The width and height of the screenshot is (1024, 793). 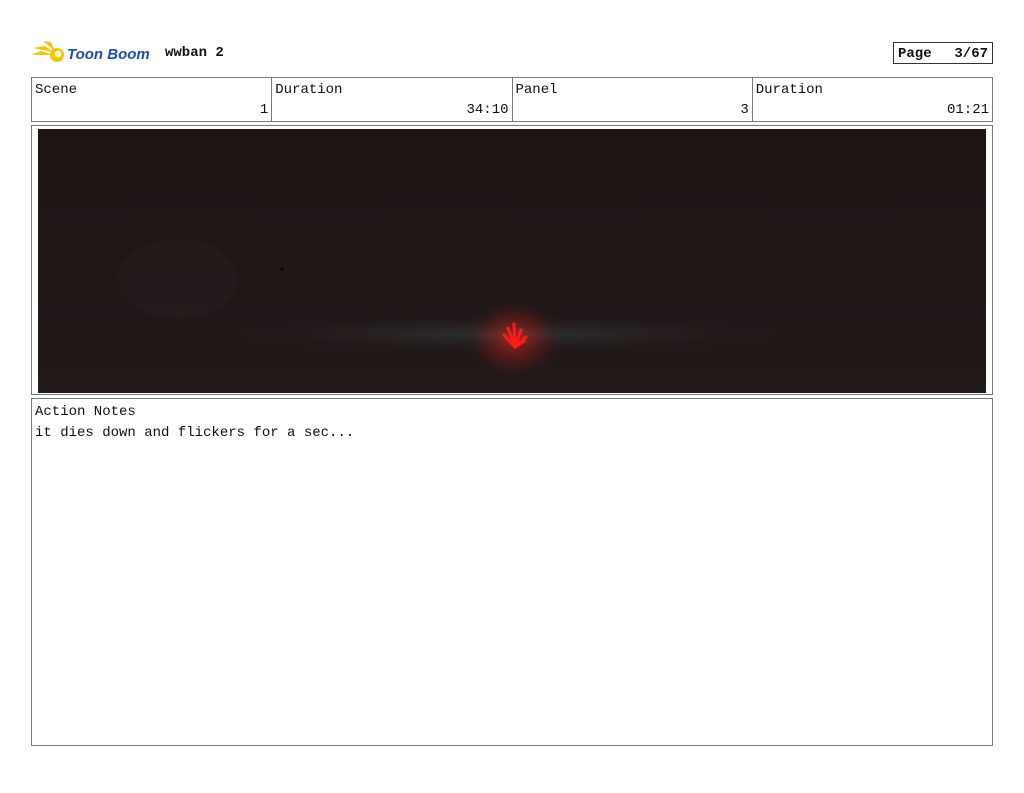 What do you see at coordinates (789, 90) in the screenshot?
I see `panel-duration-label: Duration` at bounding box center [789, 90].